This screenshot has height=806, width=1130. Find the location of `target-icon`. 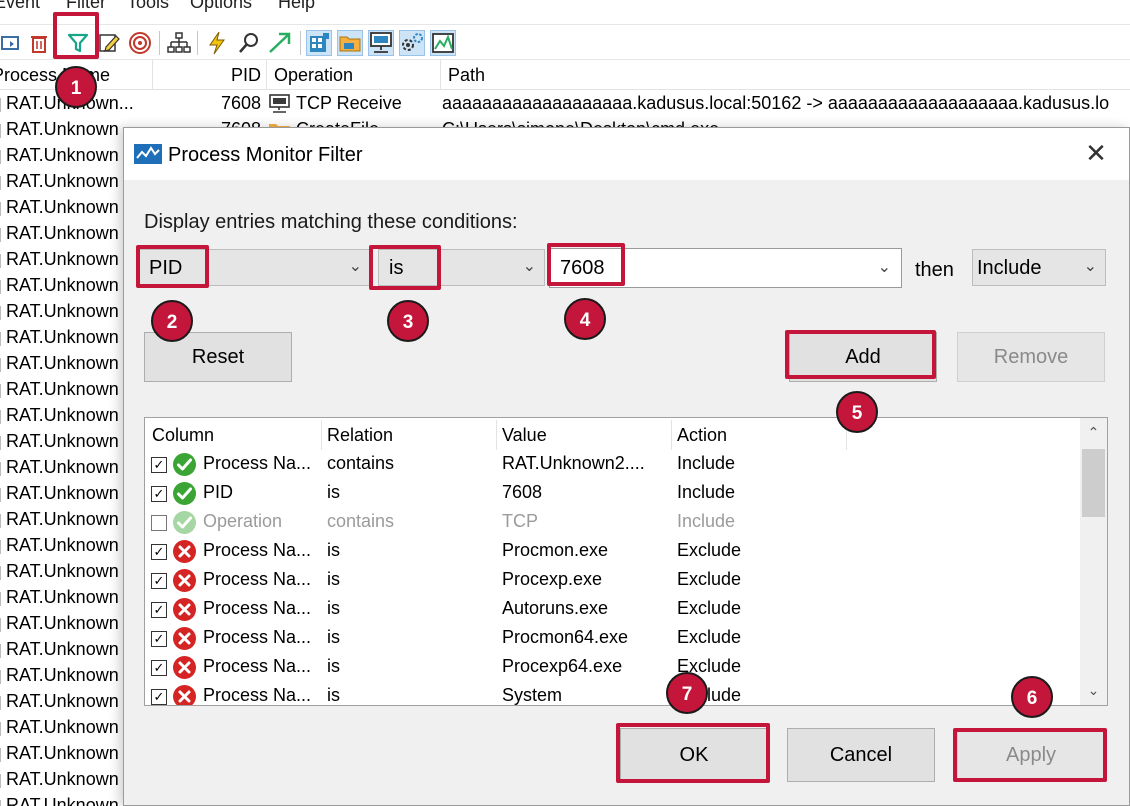

target-icon is located at coordinates (140, 43).